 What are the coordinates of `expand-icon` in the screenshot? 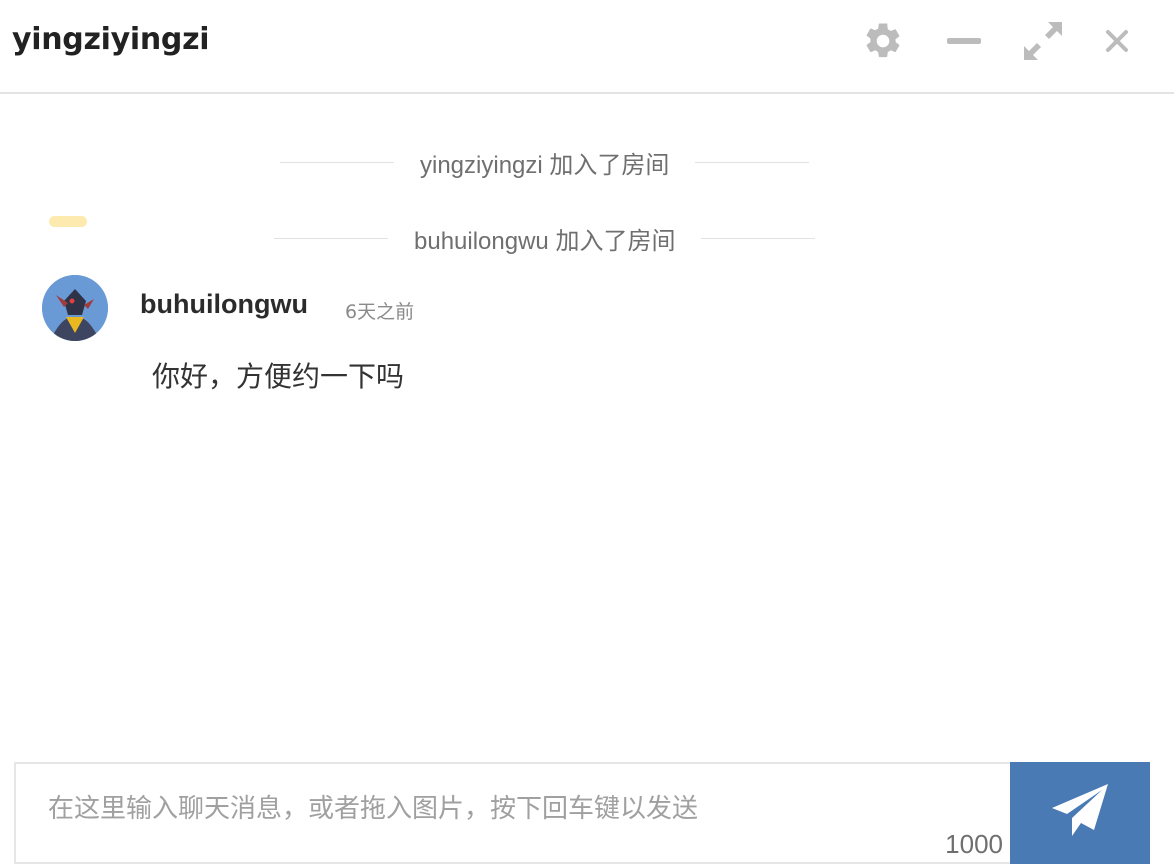 It's located at (1043, 41).